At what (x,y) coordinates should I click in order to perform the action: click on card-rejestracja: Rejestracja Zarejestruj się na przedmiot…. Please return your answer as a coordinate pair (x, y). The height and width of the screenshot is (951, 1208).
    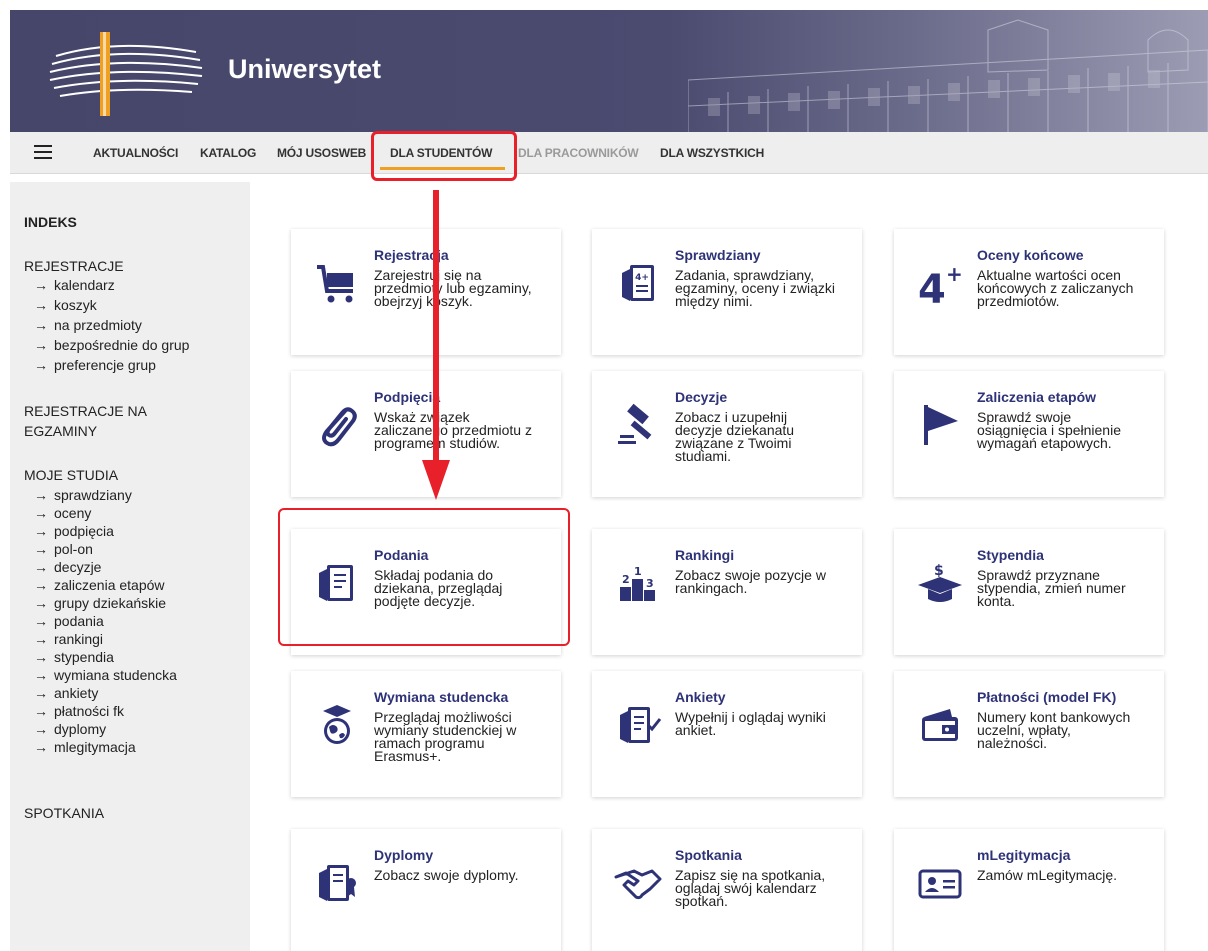
    Looking at the image, I should click on (426, 292).